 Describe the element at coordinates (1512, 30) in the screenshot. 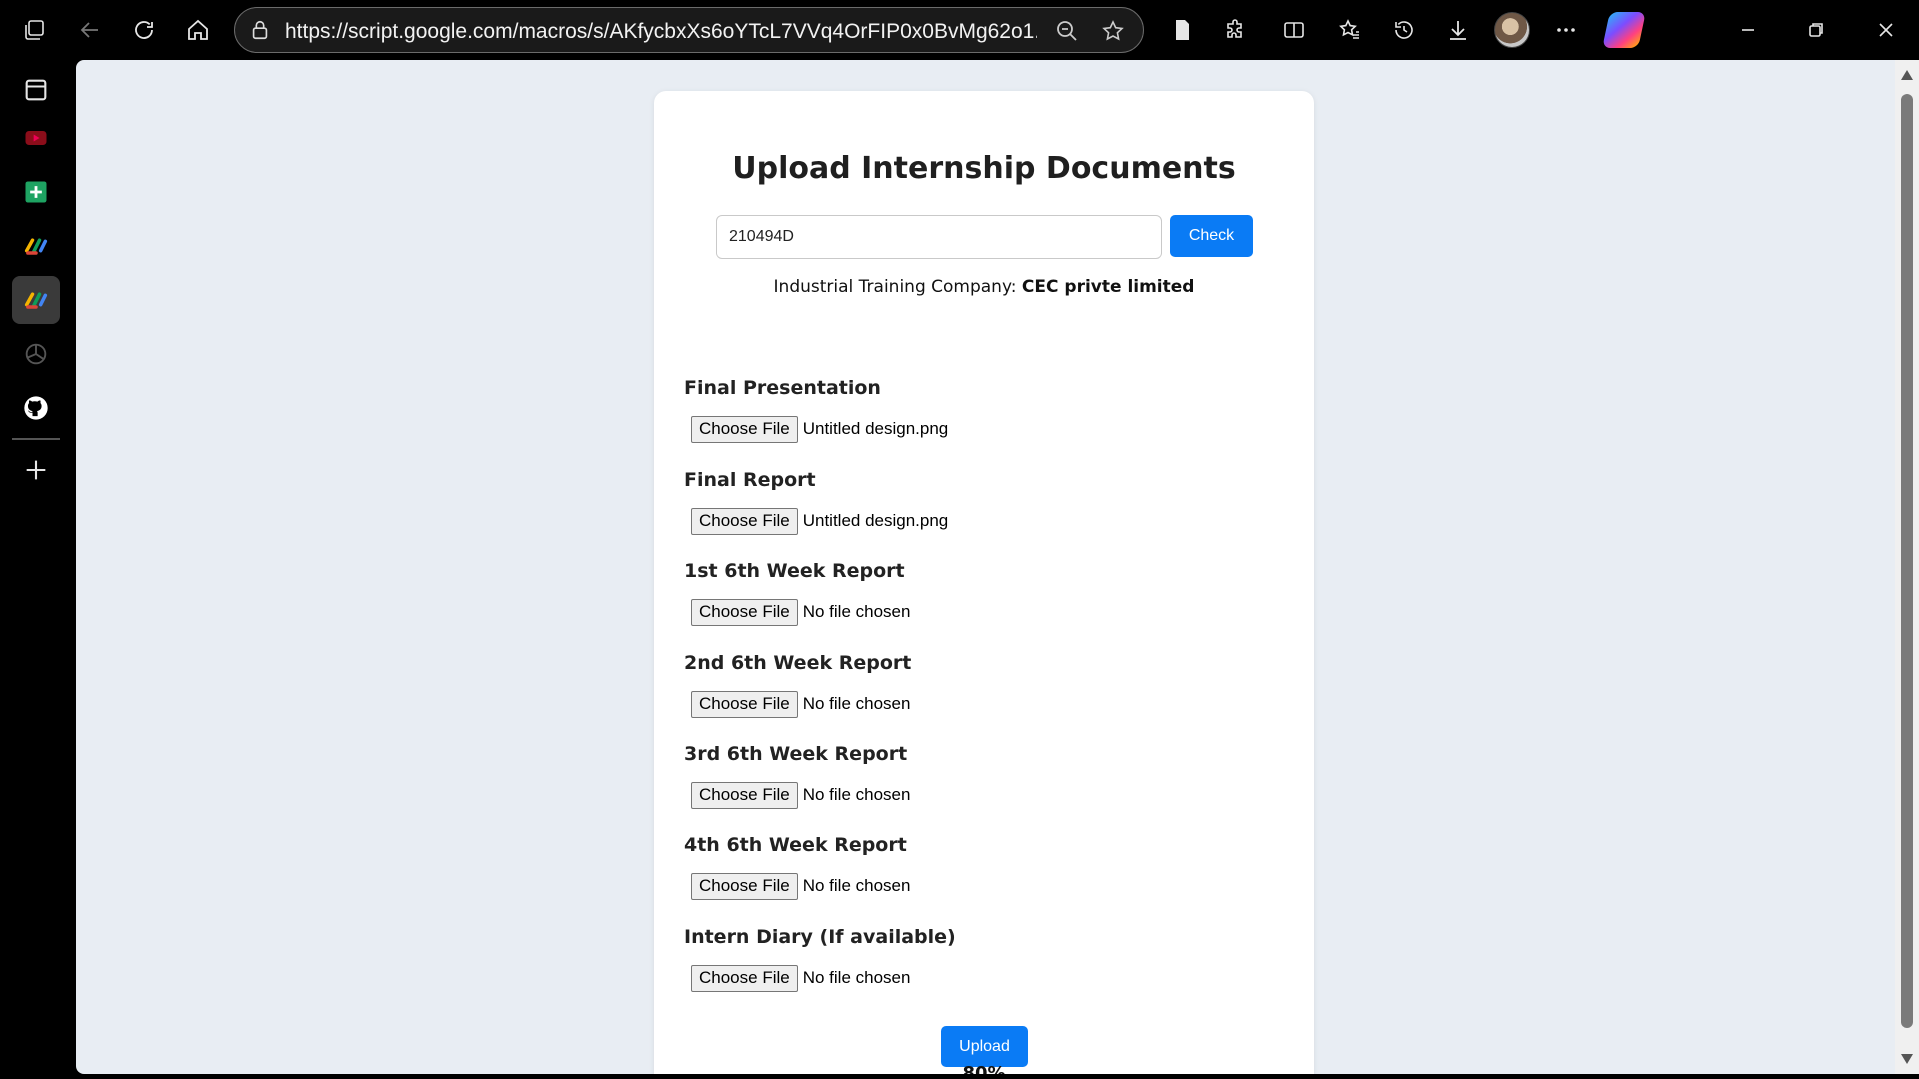

I see `profile-avatar` at that location.